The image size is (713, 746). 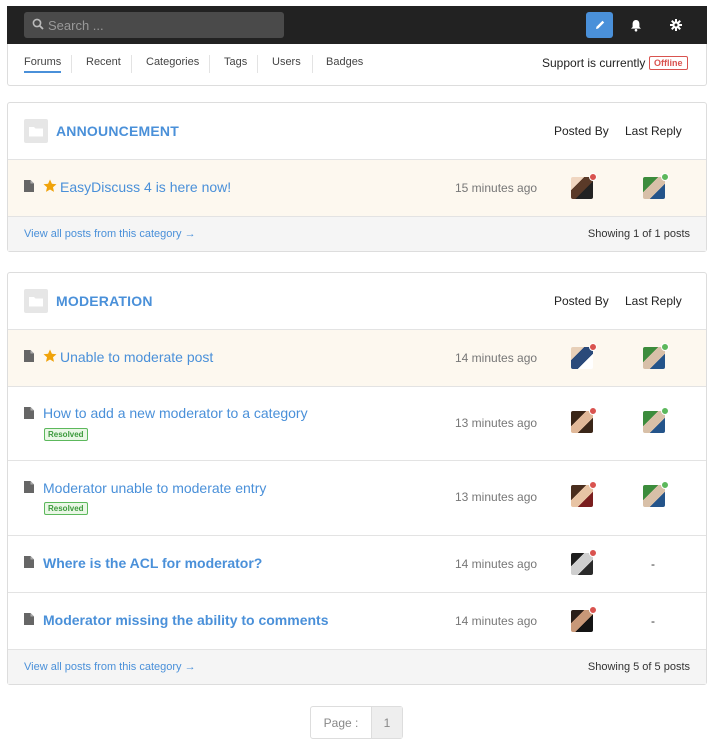 I want to click on page-number-button: 1, so click(x=386, y=722).